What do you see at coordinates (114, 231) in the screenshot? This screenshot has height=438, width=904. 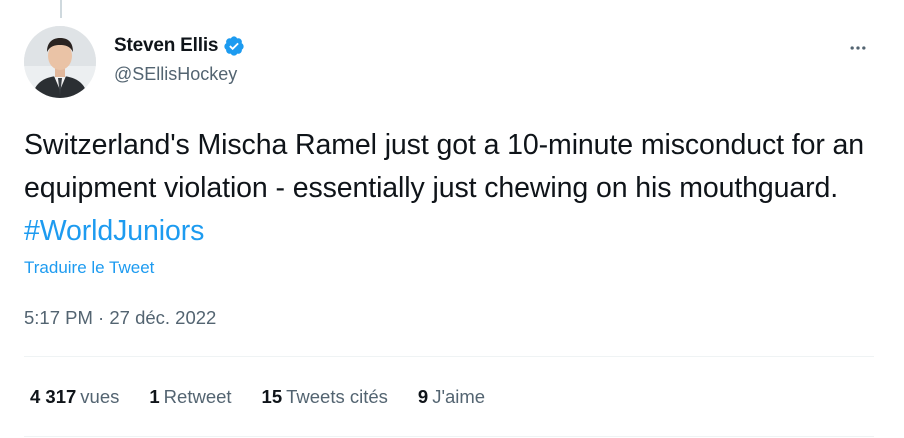 I see `hashtag-link: #WorldJuniors` at bounding box center [114, 231].